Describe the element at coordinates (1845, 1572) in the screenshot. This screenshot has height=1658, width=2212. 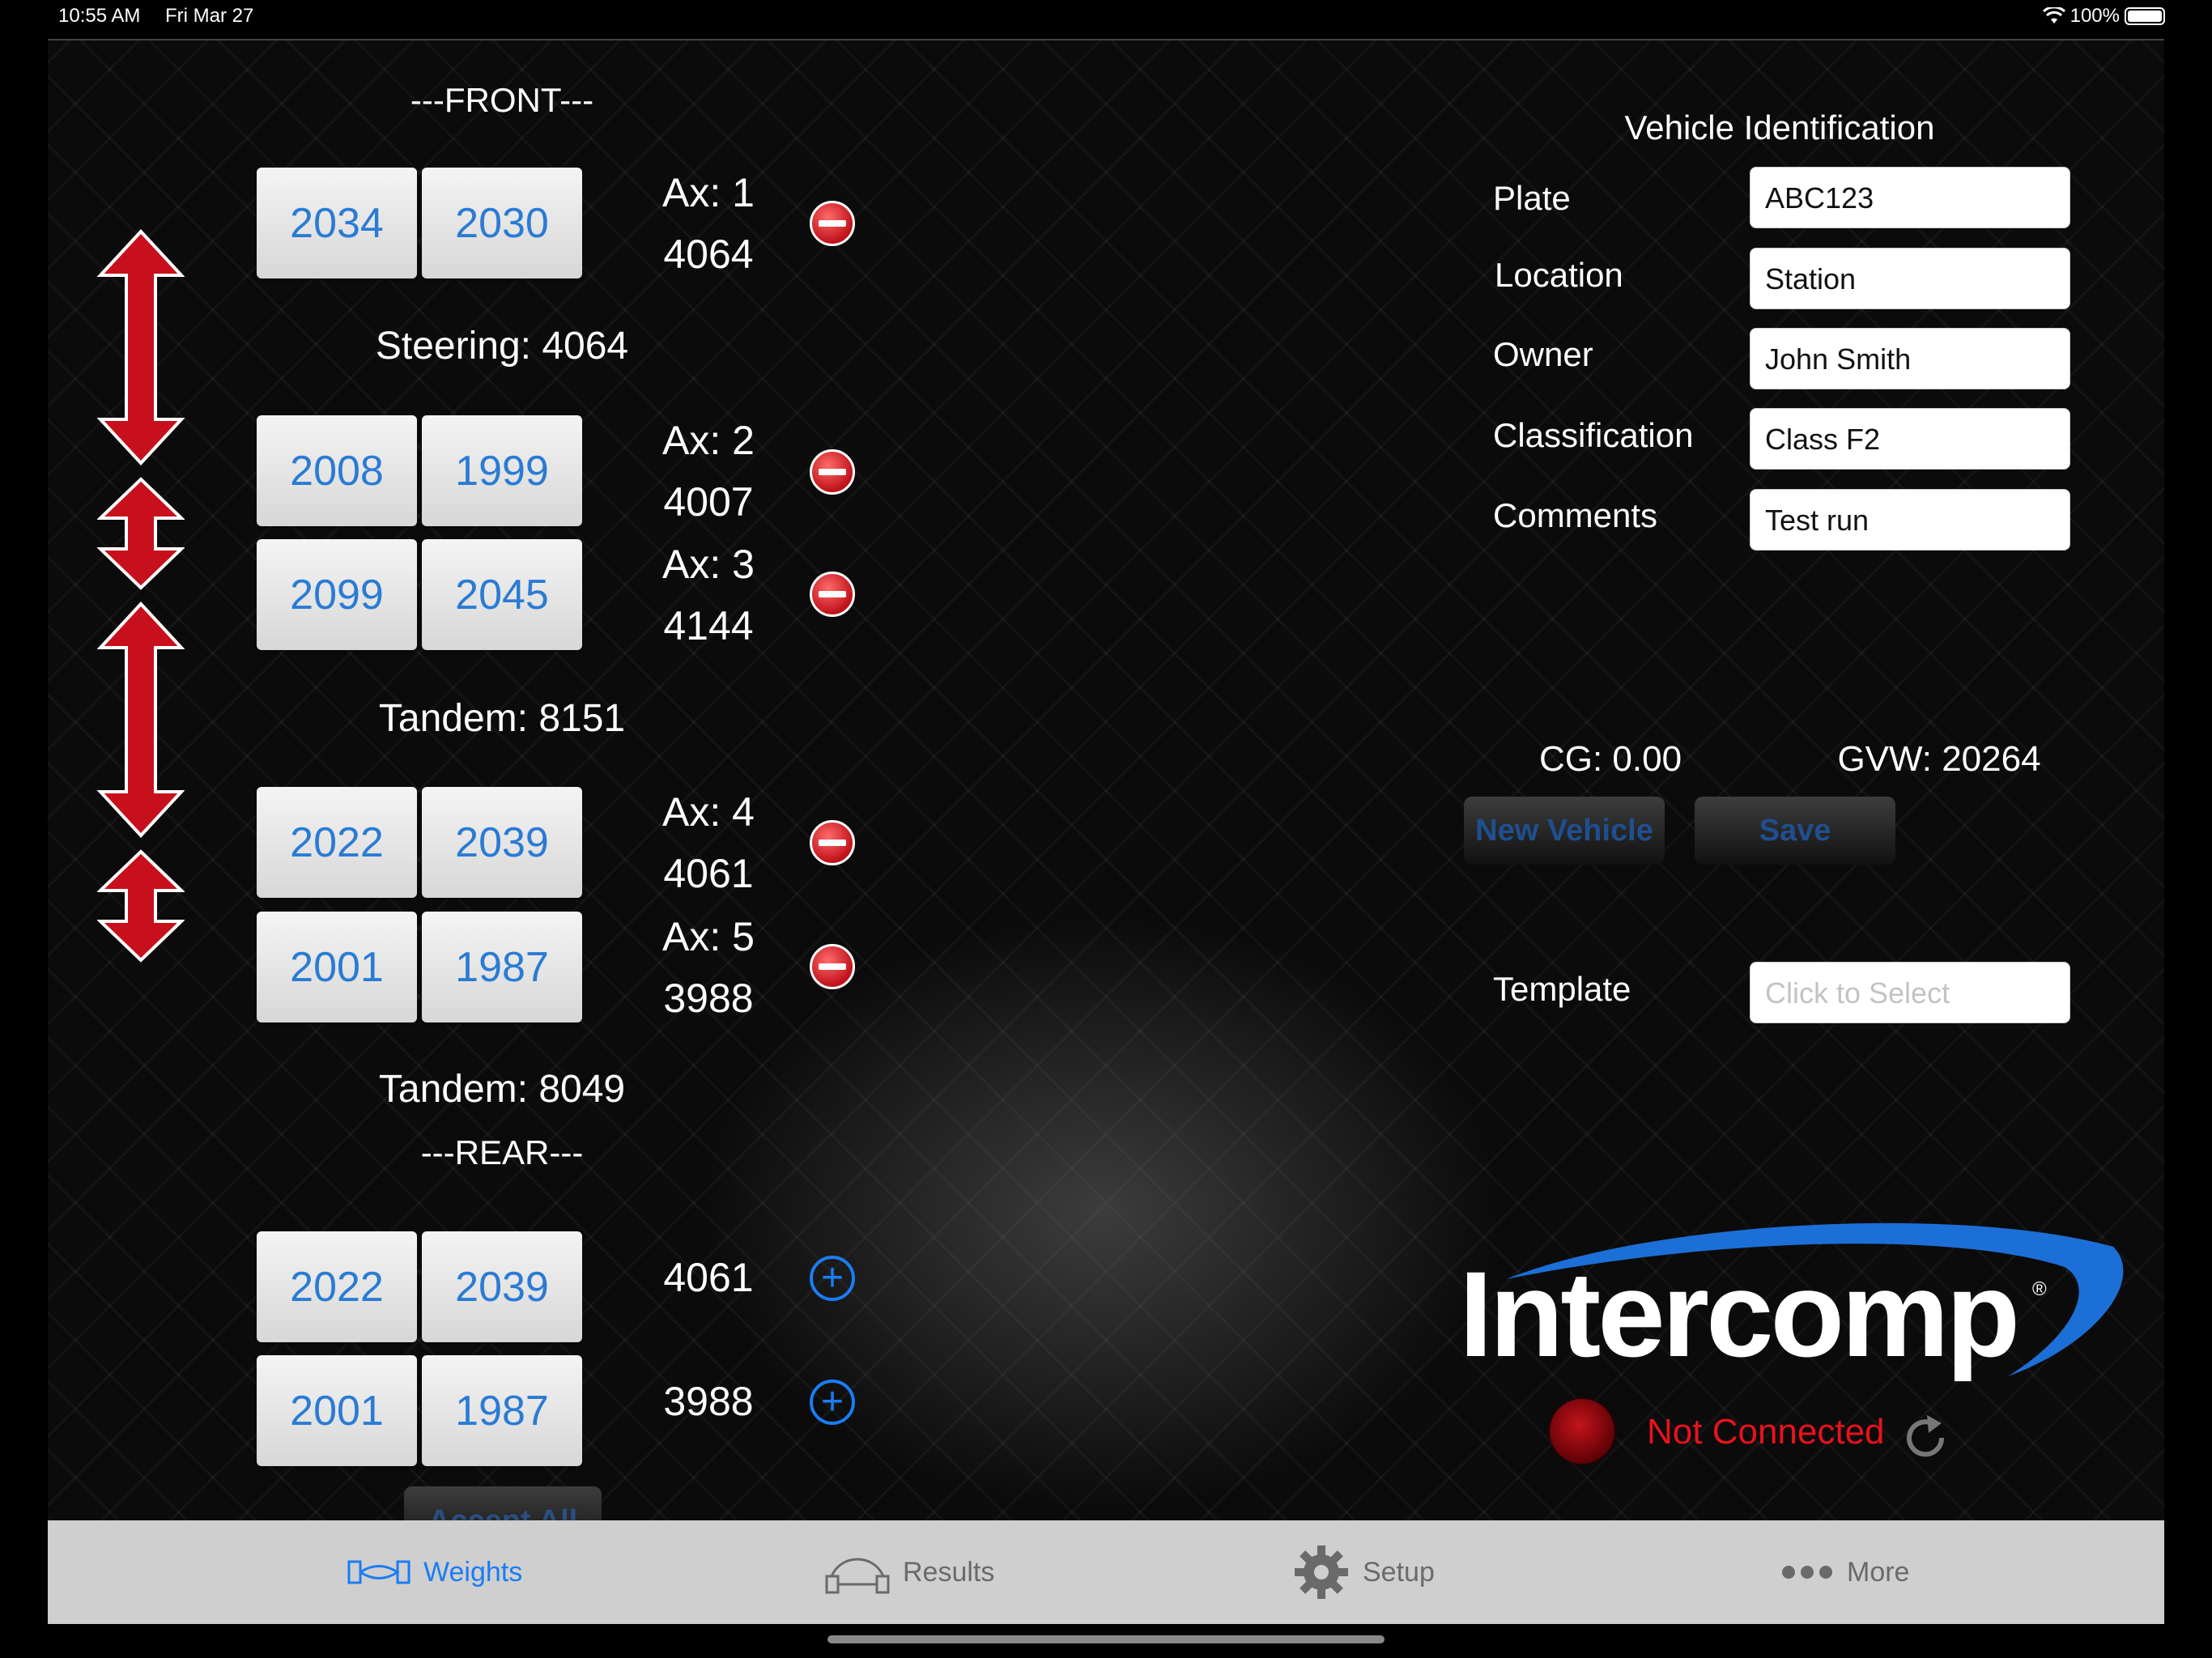
I see `tab-more: More` at that location.